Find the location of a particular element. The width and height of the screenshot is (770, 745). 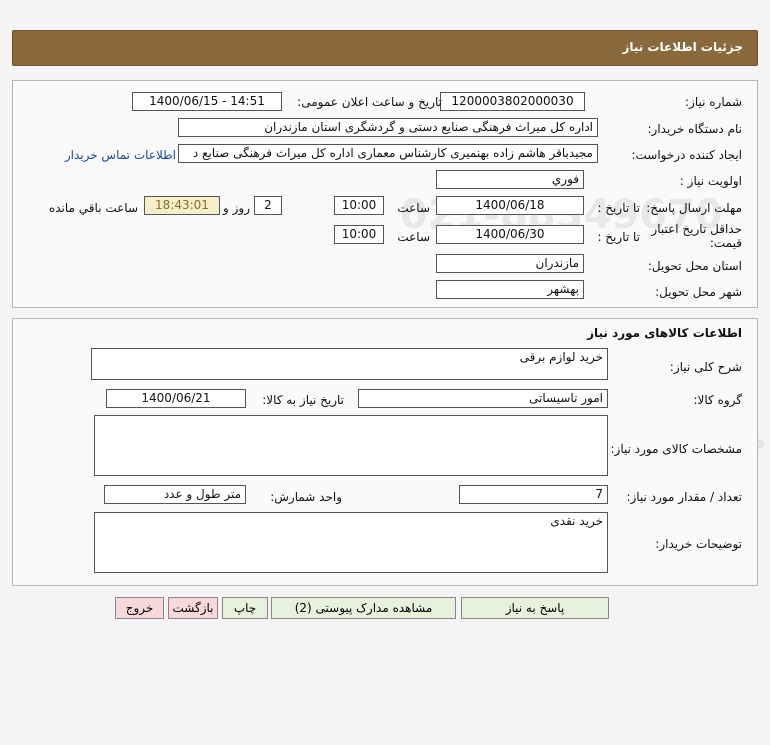

unit-label: واحد شمارش: is located at coordinates (306, 497).